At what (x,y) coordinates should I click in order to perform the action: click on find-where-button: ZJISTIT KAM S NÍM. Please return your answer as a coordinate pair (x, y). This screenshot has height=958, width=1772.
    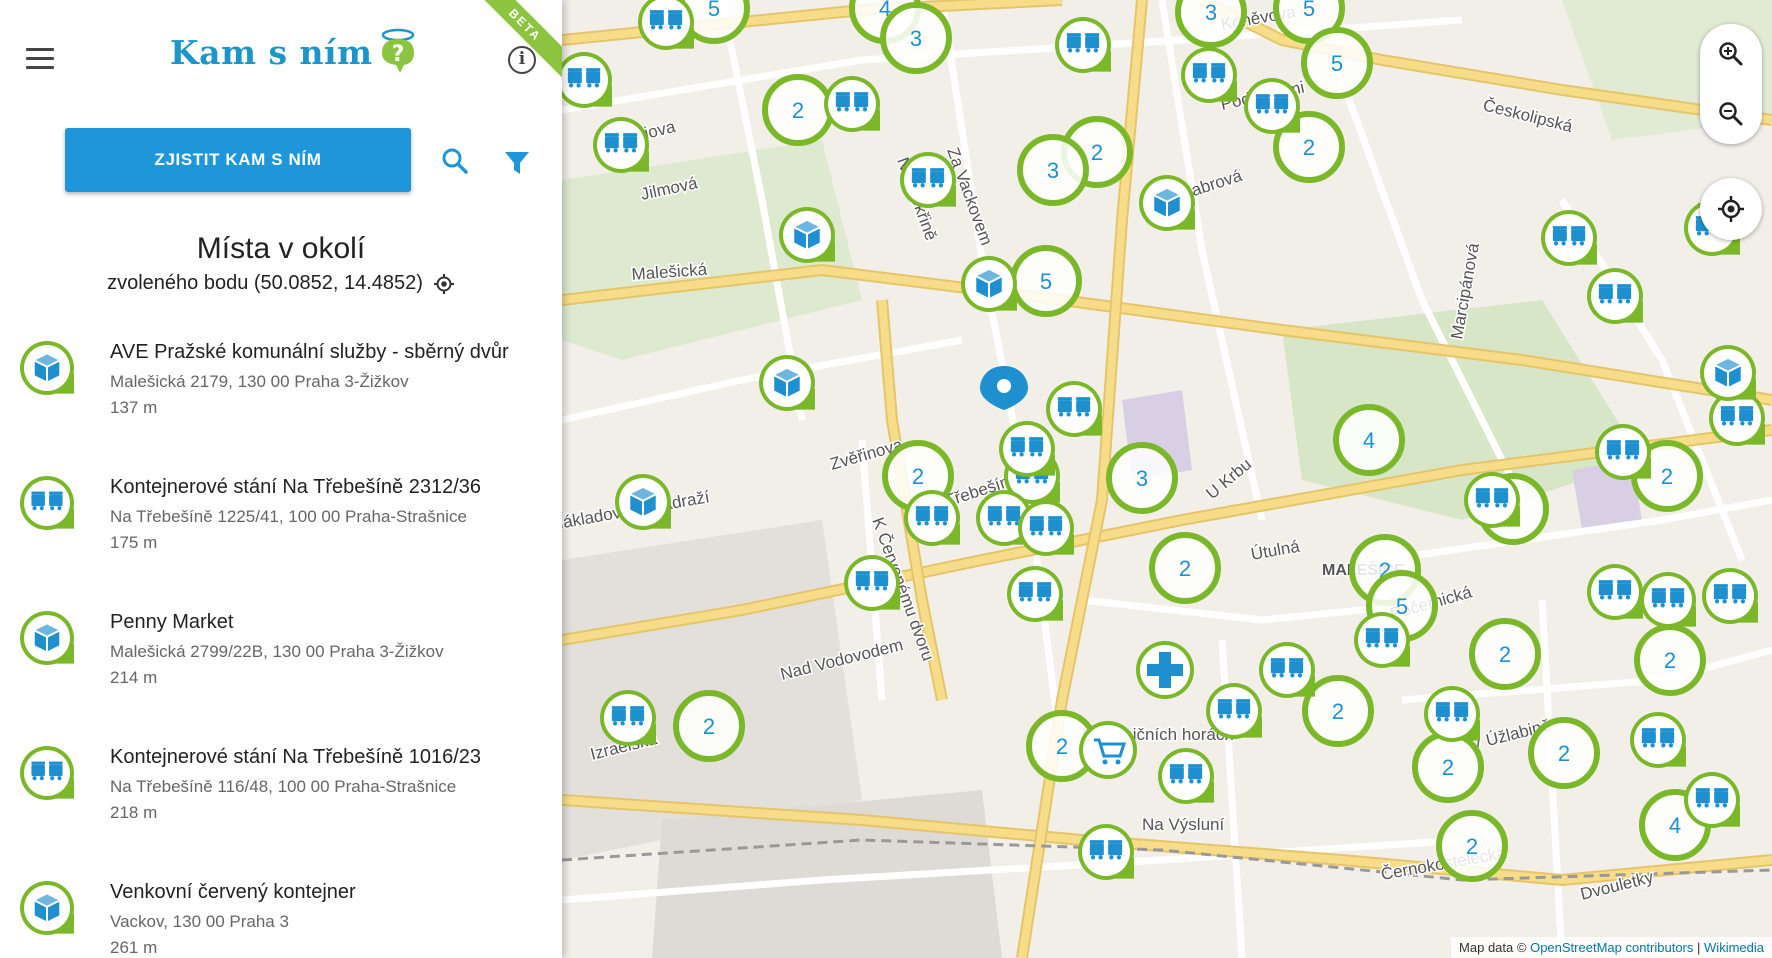
    Looking at the image, I should click on (238, 160).